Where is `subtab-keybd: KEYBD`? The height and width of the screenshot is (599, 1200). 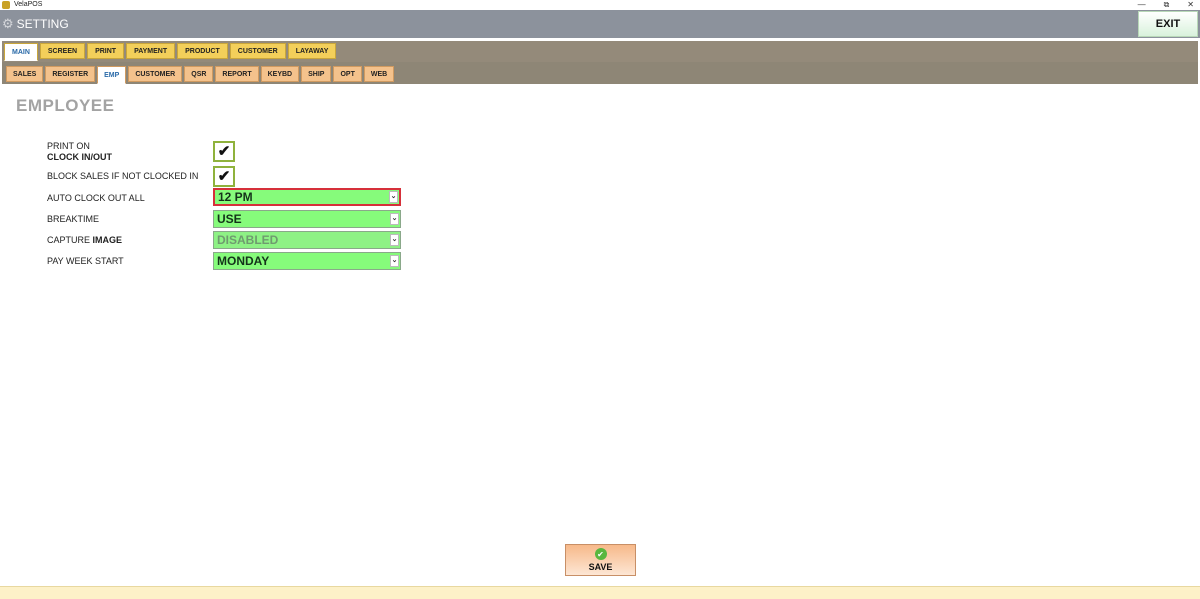
subtab-keybd: KEYBD is located at coordinates (280, 74).